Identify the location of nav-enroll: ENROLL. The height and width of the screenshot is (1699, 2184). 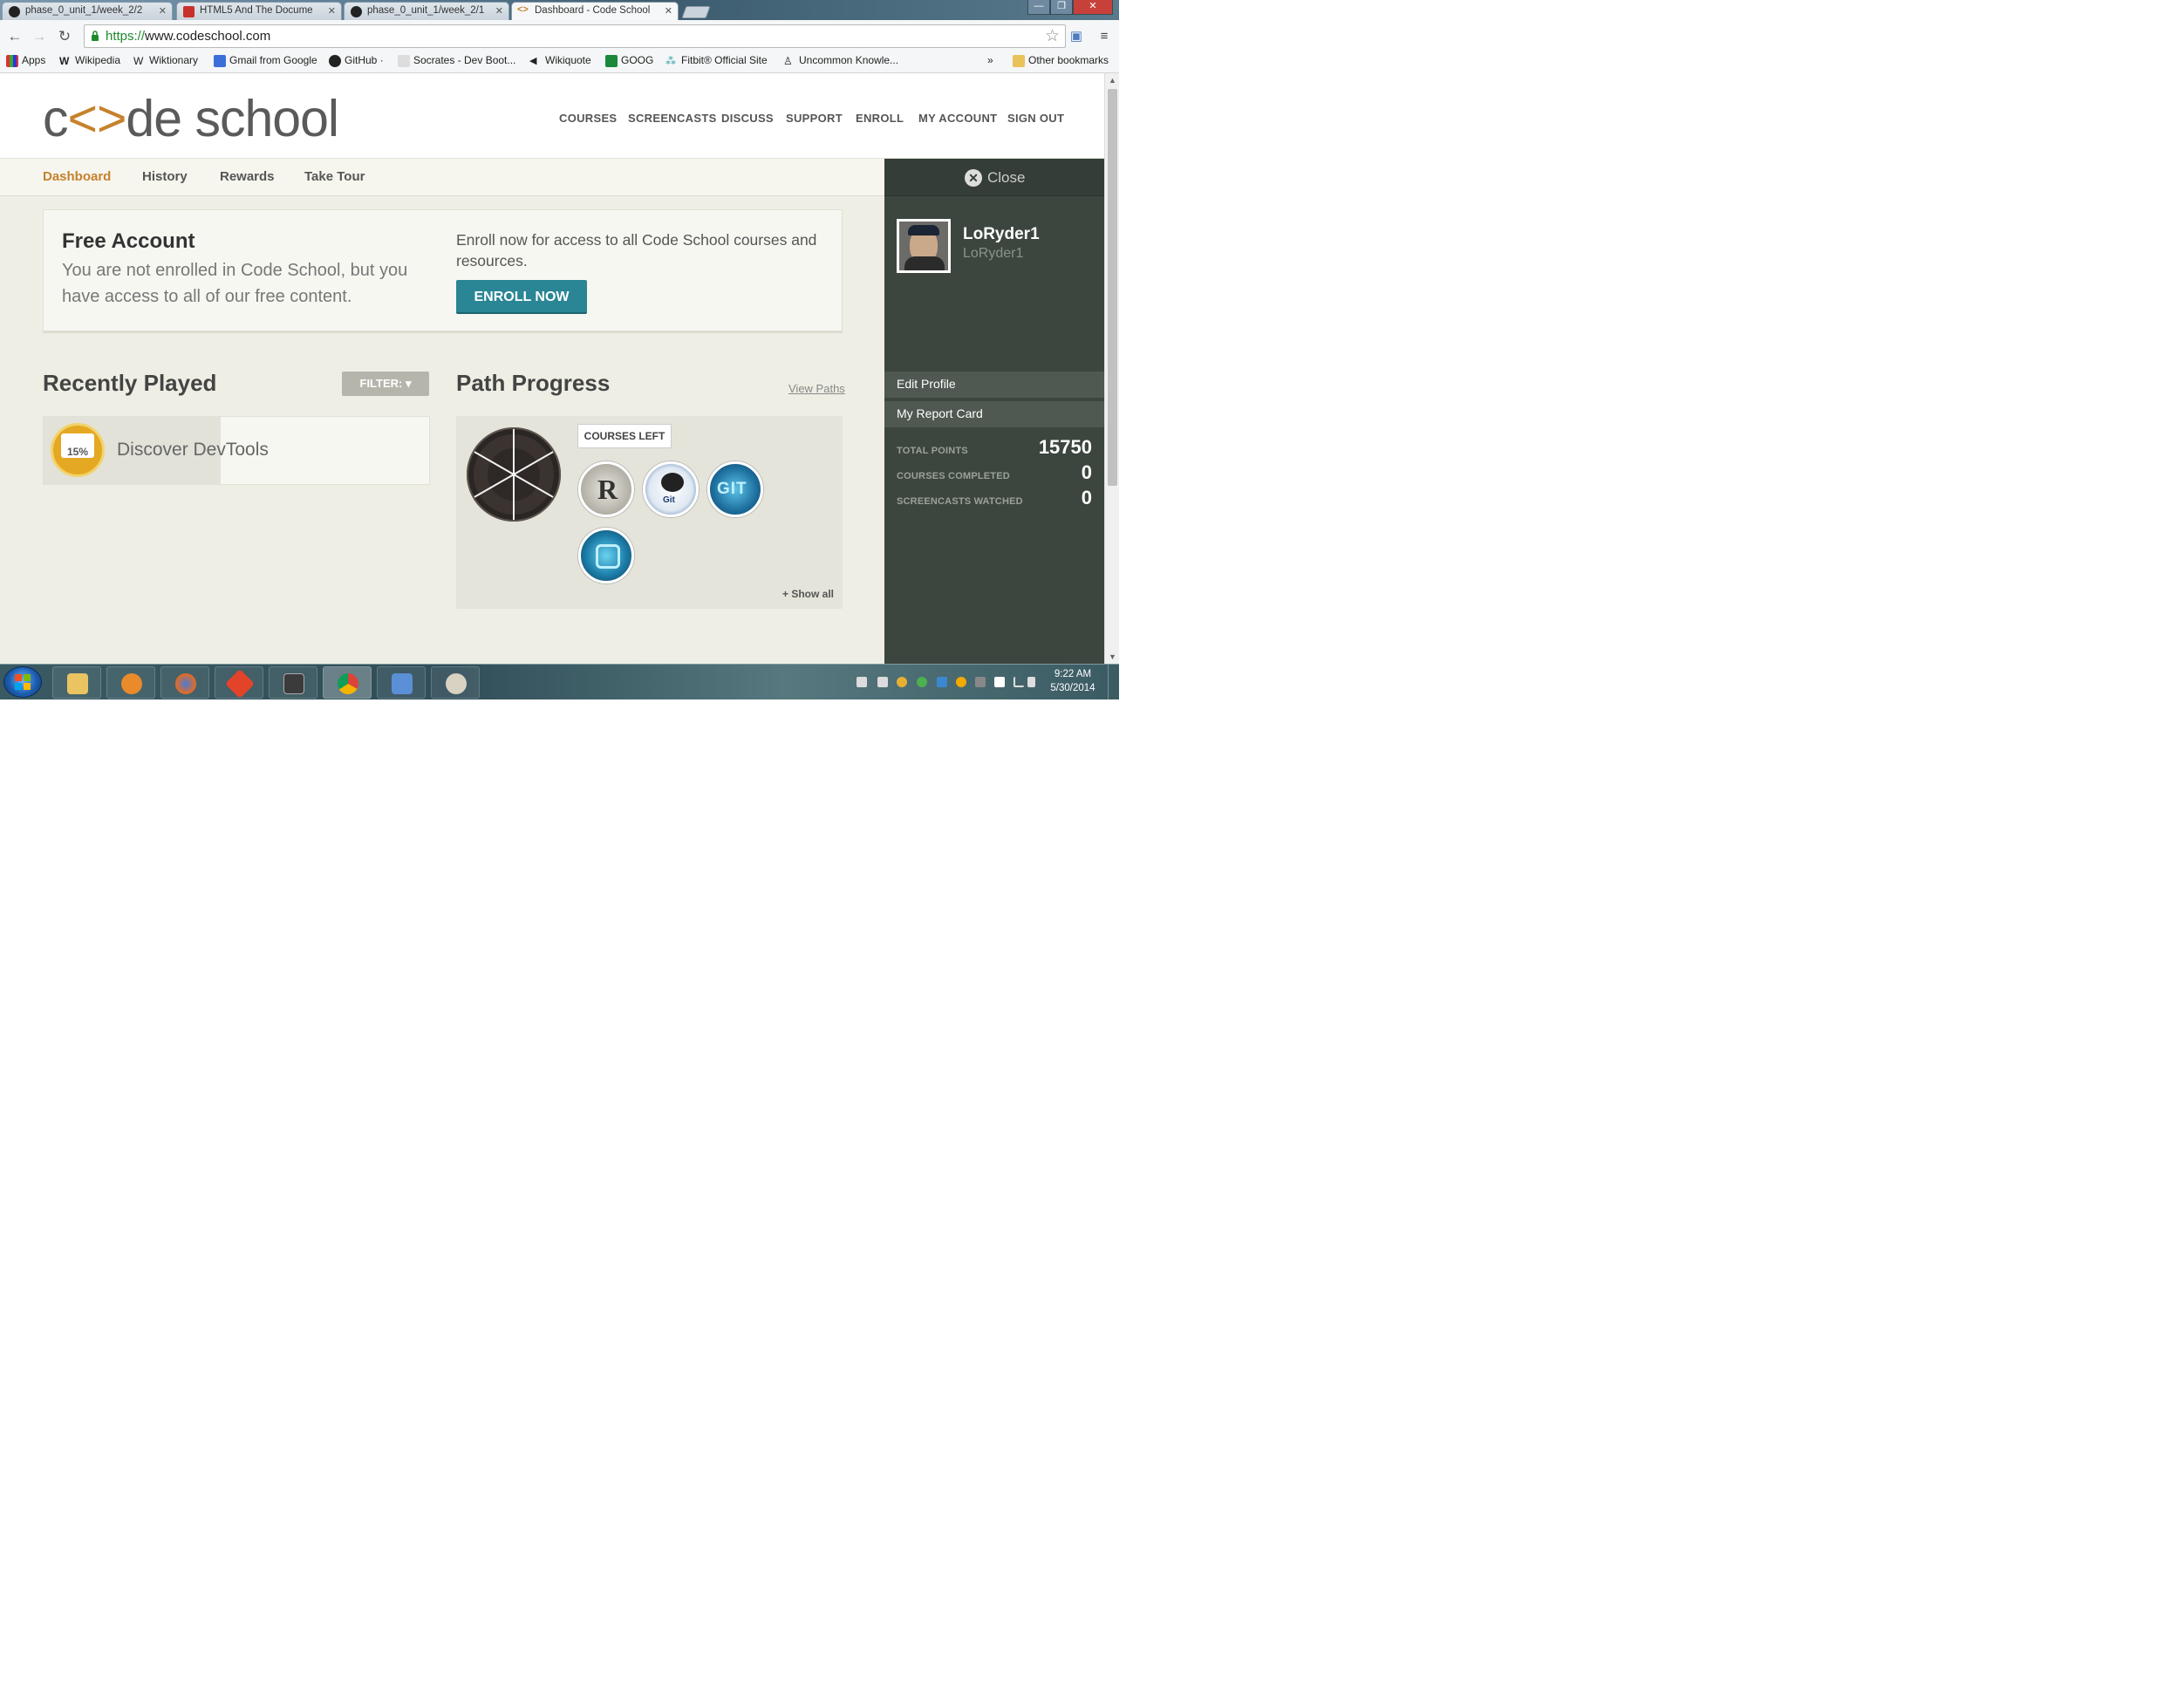
(880, 119).